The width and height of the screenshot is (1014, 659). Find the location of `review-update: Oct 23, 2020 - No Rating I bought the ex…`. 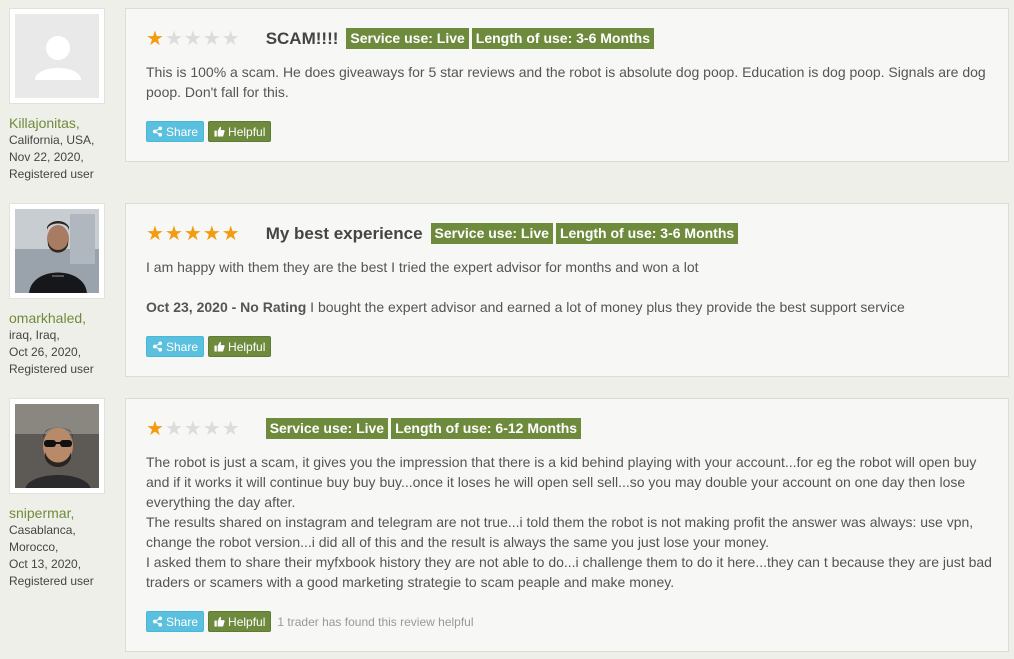

review-update: Oct 23, 2020 - No Rating I bought the ex… is located at coordinates (570, 307).